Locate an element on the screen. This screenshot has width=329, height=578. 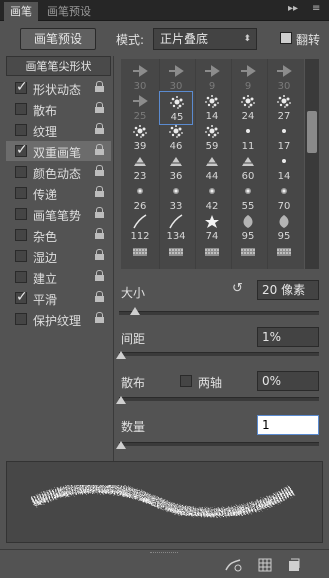
brush-tip-29: 95 is located at coordinates (284, 228).